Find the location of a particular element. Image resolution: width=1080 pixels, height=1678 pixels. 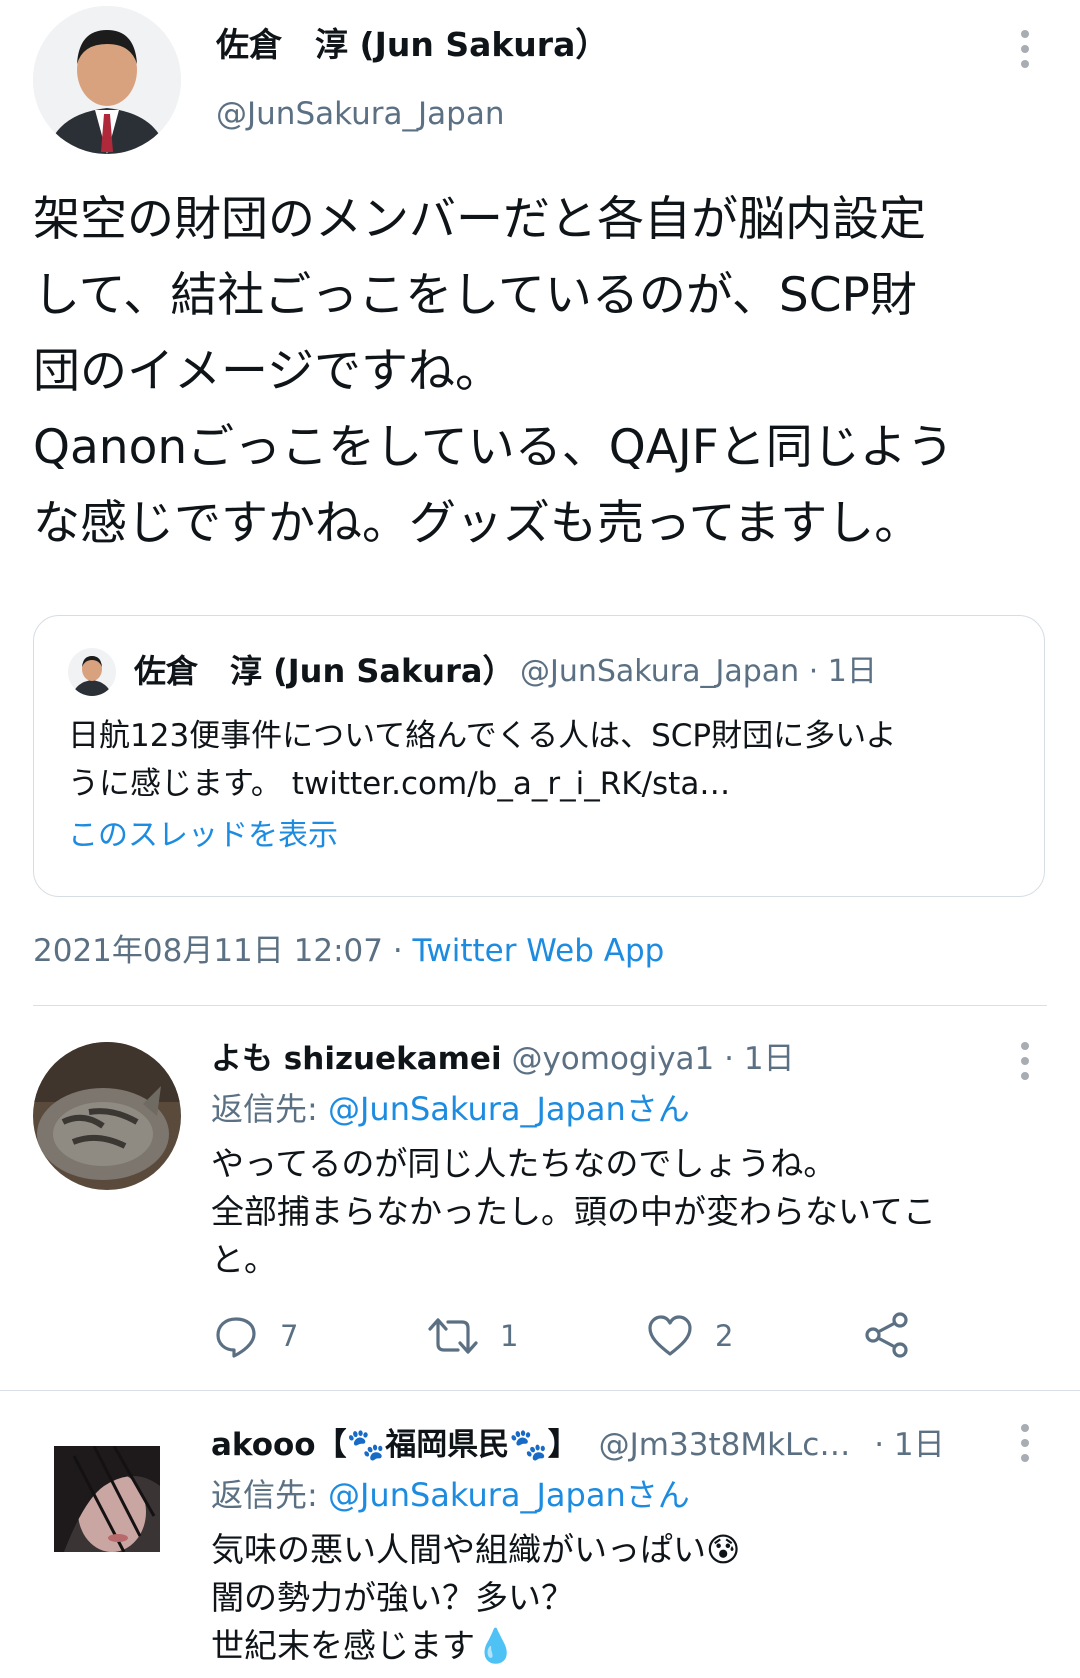

reply-text-line: 気味の悪い人間や組織がいっぱい😰 is located at coordinates (476, 1549).